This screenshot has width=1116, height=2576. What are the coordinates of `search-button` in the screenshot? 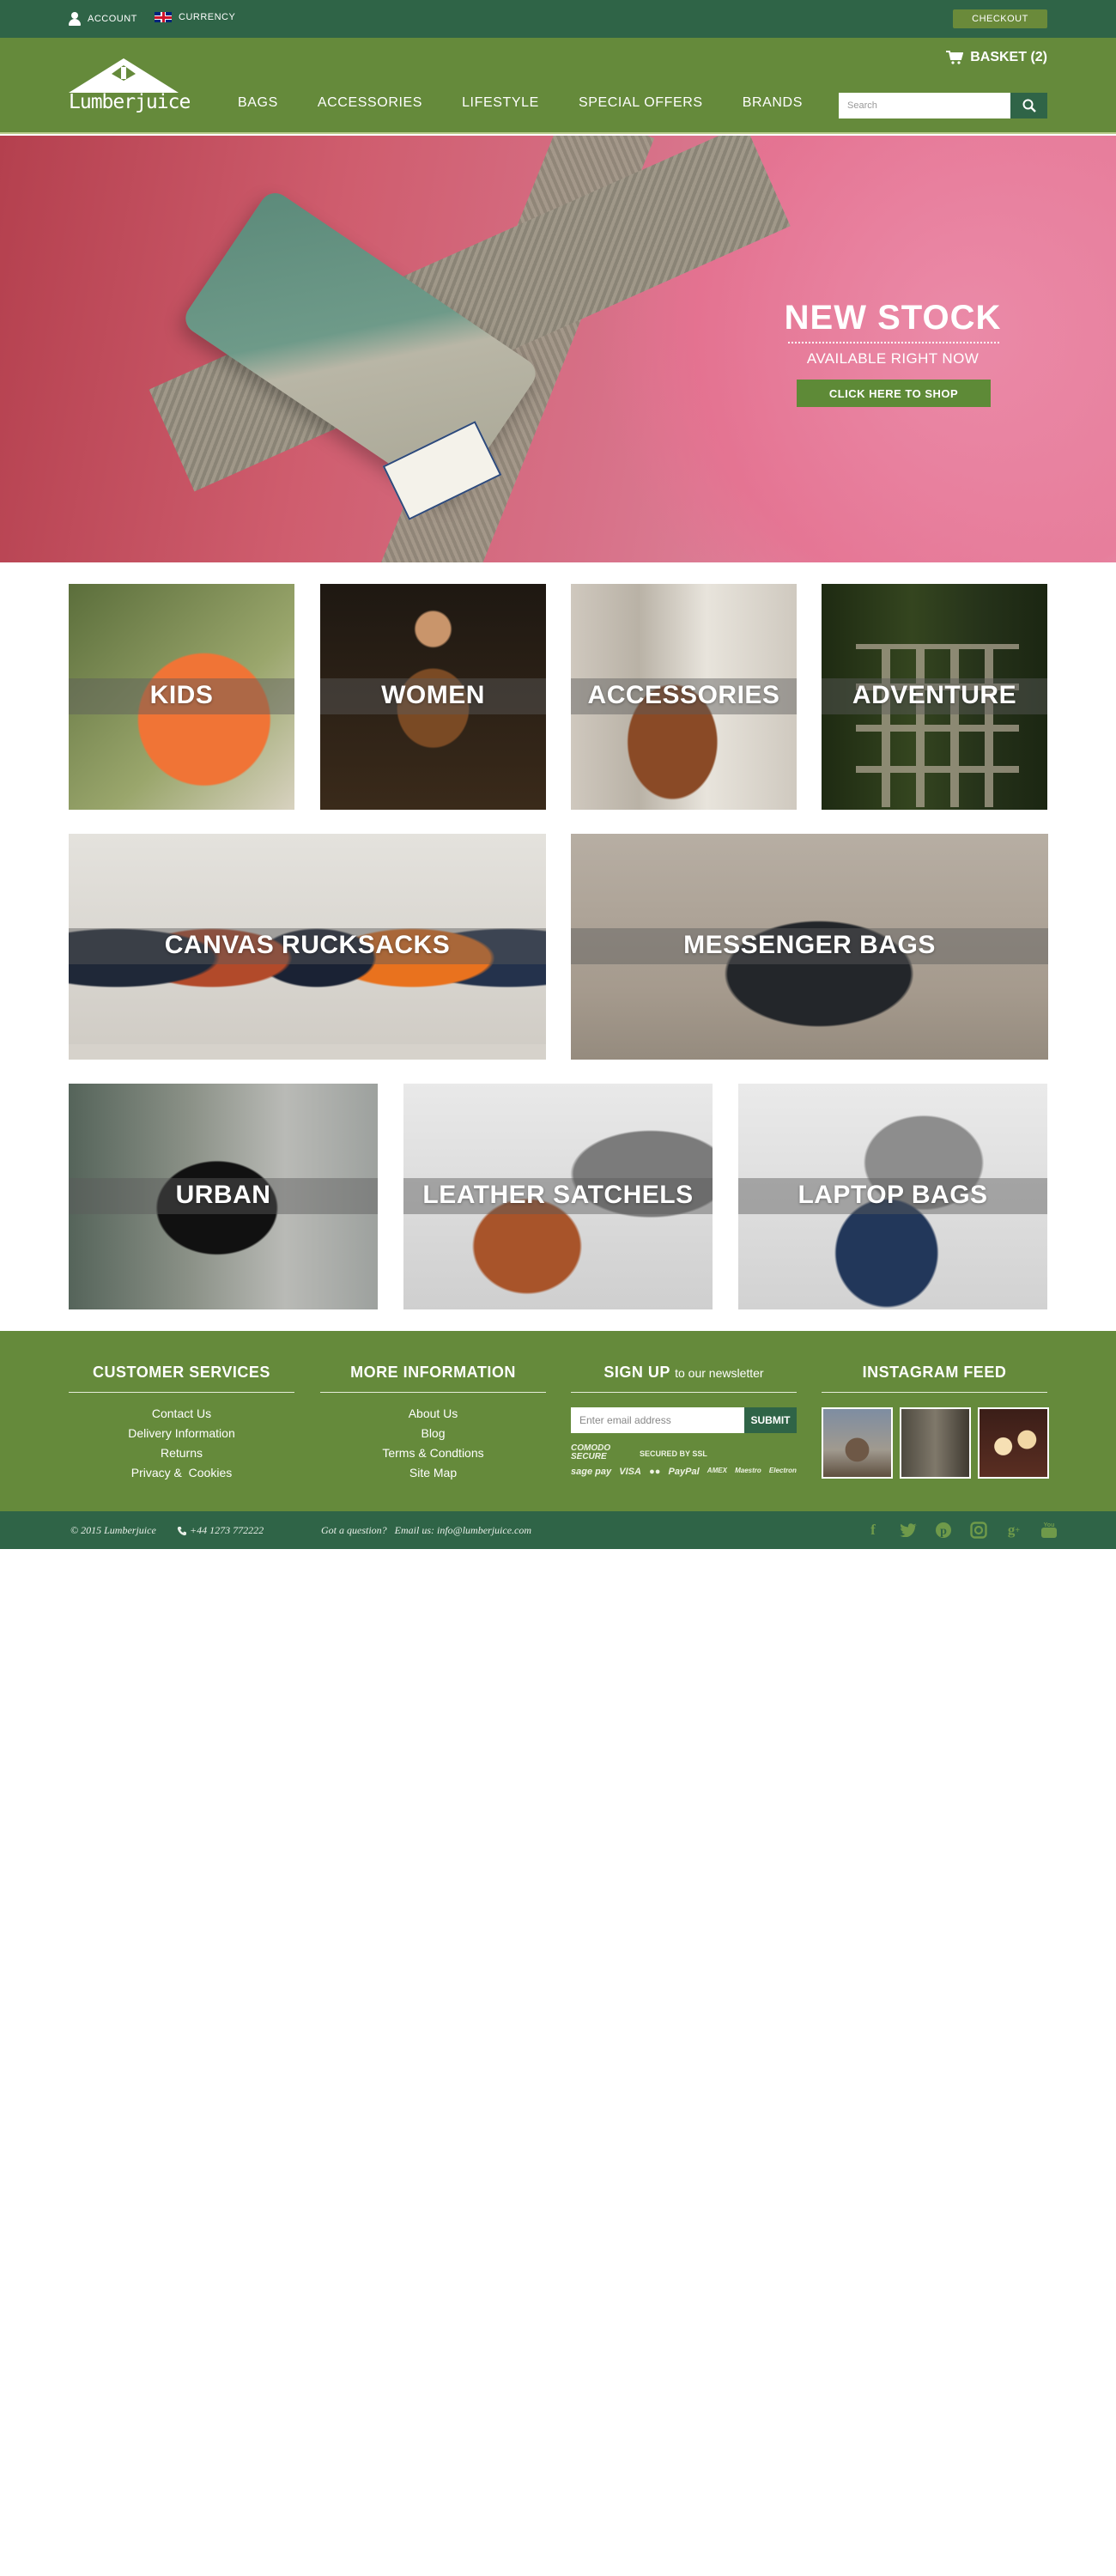 It's located at (1028, 106).